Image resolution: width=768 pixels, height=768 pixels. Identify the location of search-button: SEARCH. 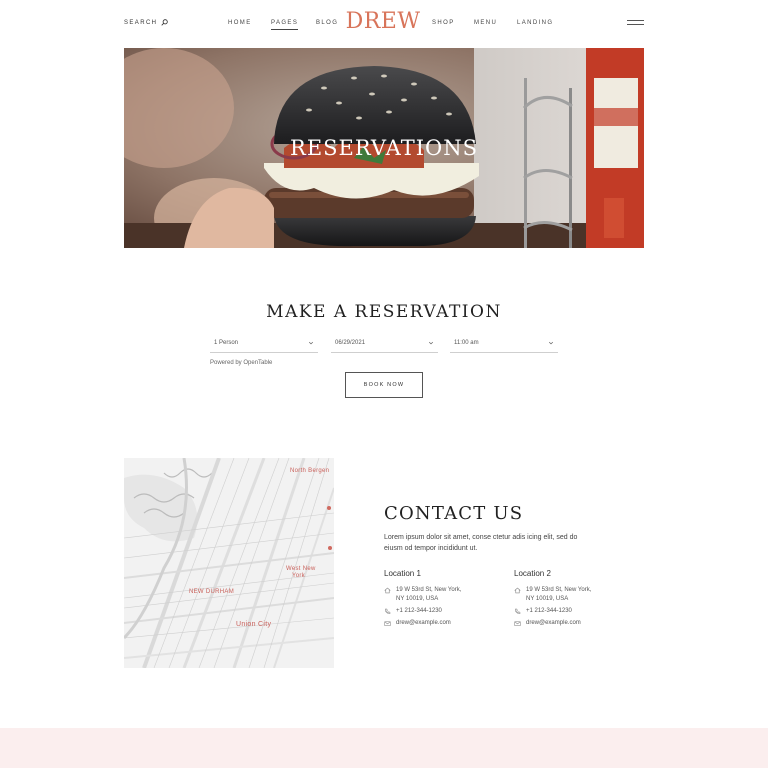
(146, 22).